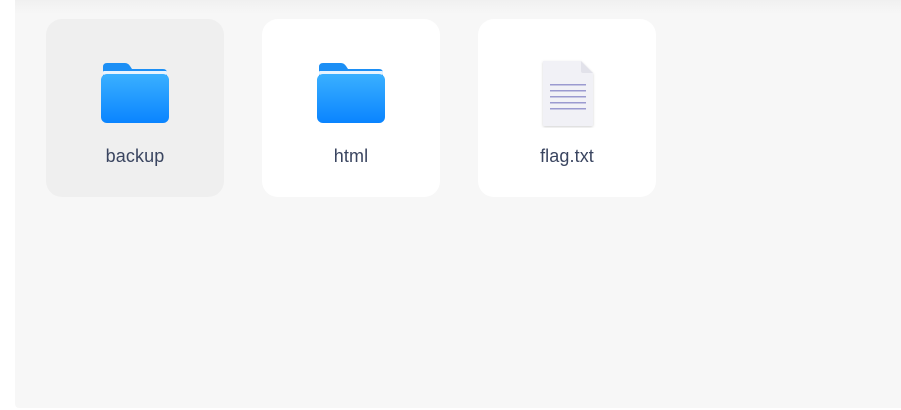  What do you see at coordinates (351, 156) in the screenshot?
I see `file-name-label: html` at bounding box center [351, 156].